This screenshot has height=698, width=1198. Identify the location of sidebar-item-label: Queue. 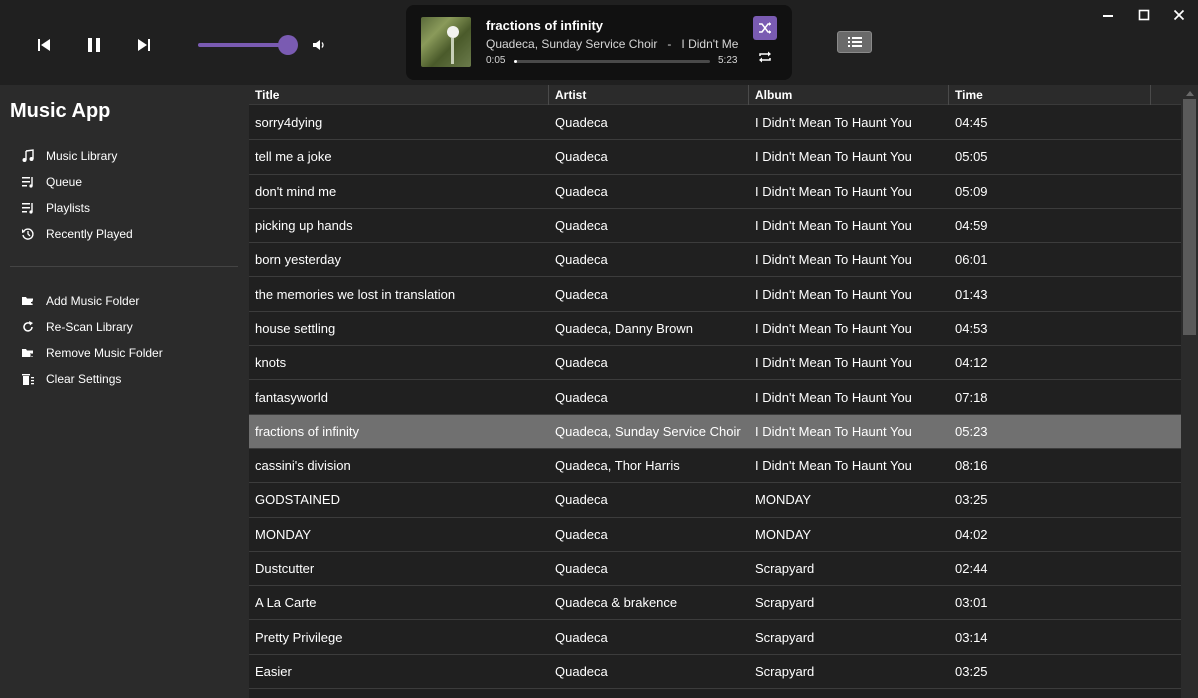
(64, 182).